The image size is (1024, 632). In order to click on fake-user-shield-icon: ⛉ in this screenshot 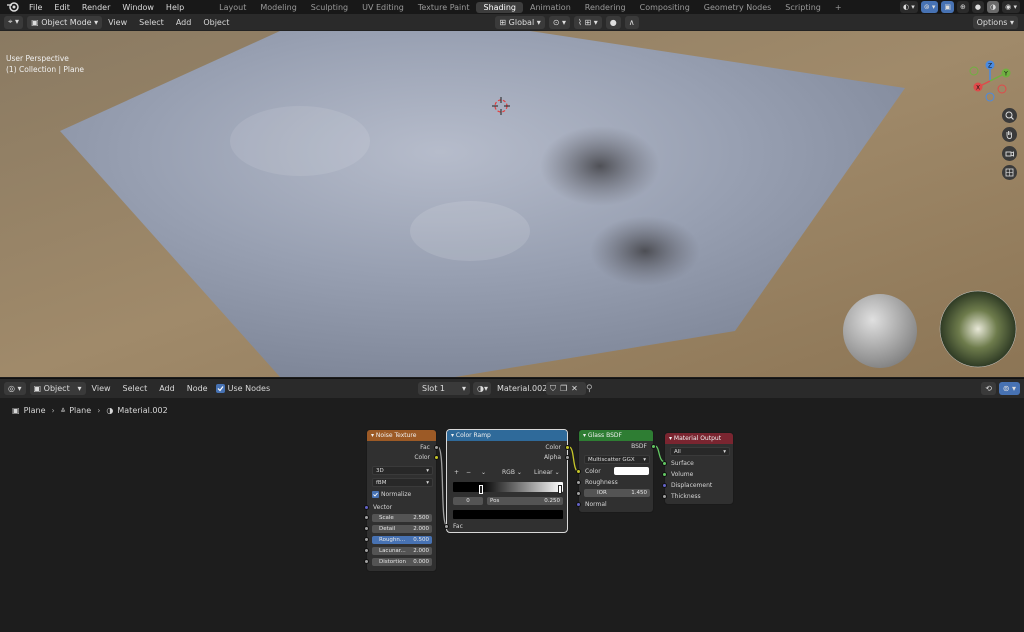, I will do `click(553, 389)`.